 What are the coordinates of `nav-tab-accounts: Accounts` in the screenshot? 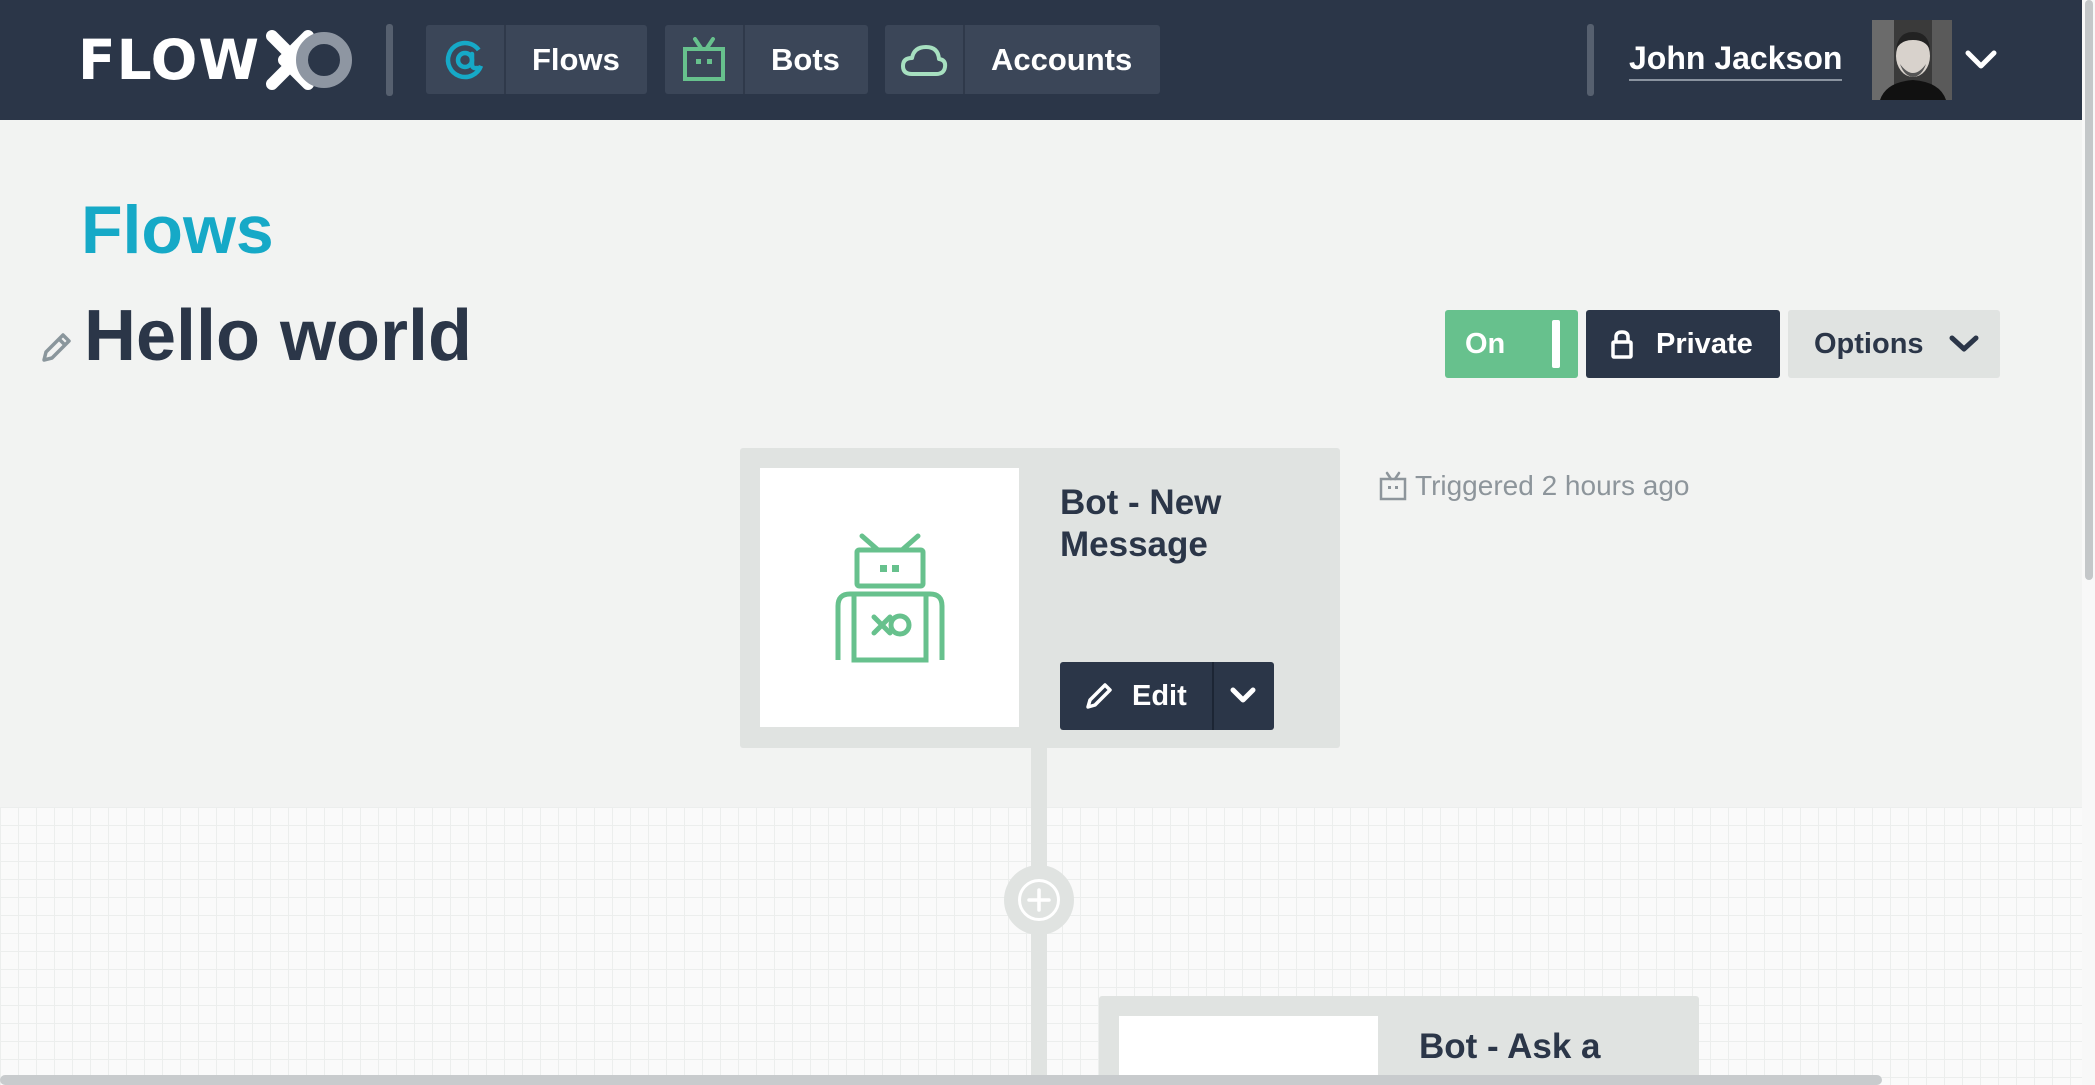 It's located at (1022, 59).